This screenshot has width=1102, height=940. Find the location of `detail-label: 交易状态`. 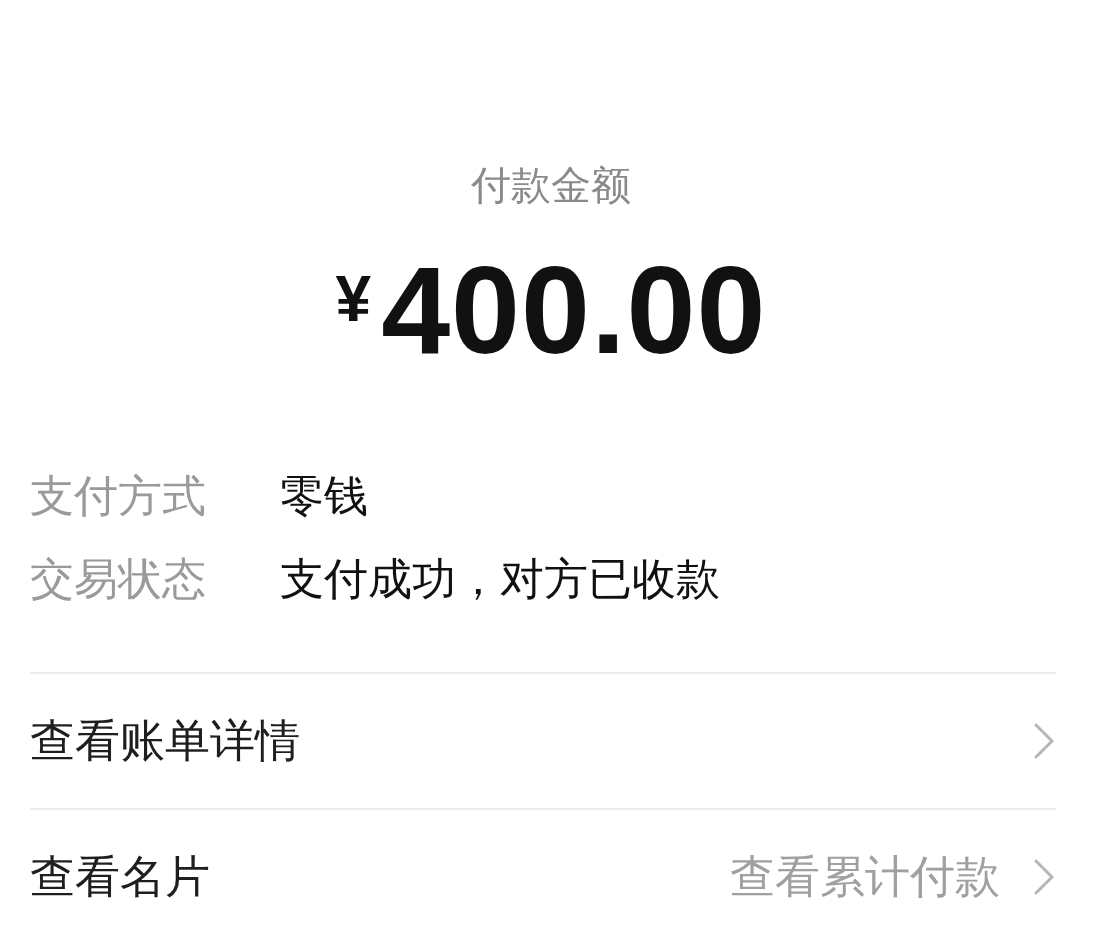

detail-label: 交易状态 is located at coordinates (118, 579).